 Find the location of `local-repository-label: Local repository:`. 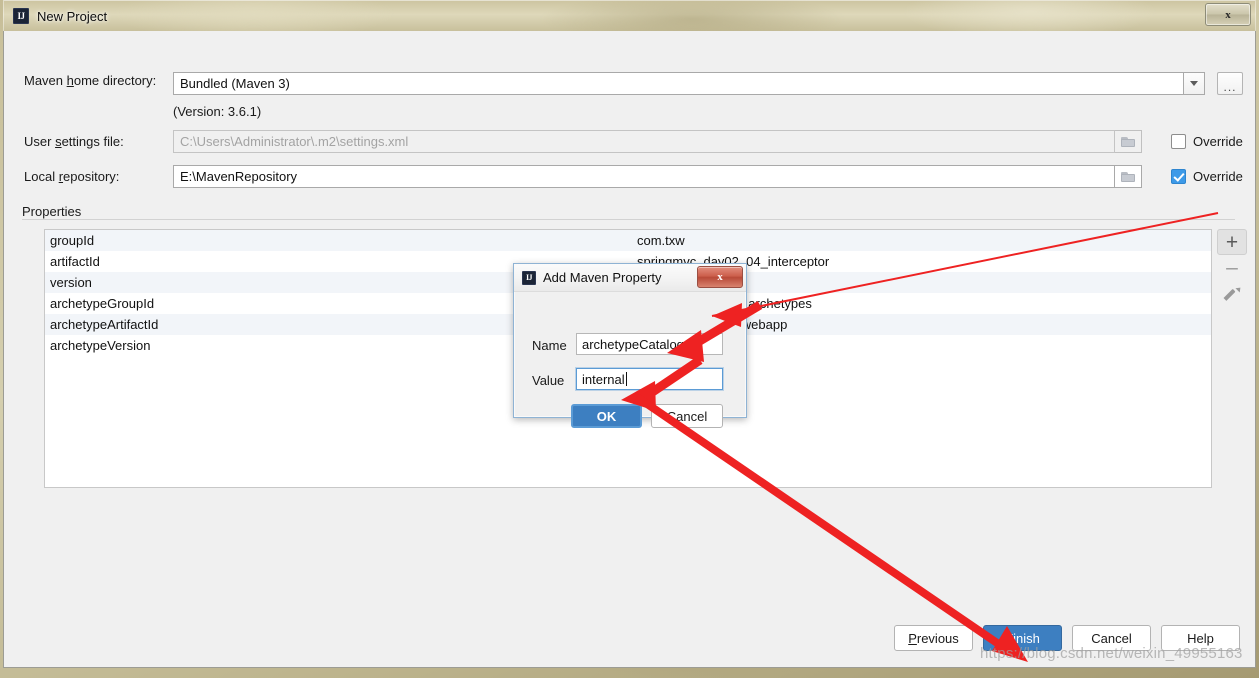

local-repository-label: Local repository: is located at coordinates (72, 176).